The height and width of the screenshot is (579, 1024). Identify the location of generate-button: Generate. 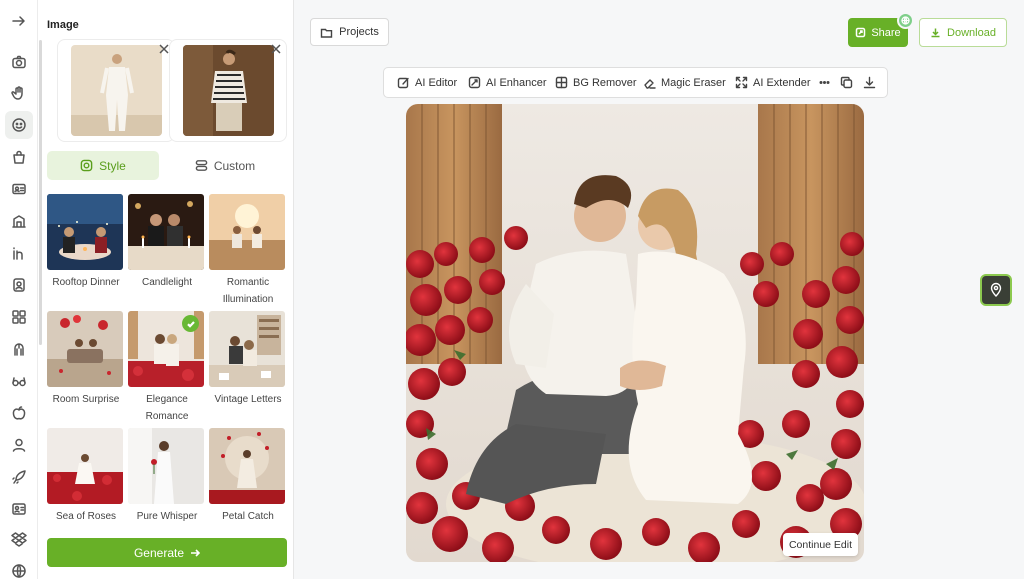
(167, 552).